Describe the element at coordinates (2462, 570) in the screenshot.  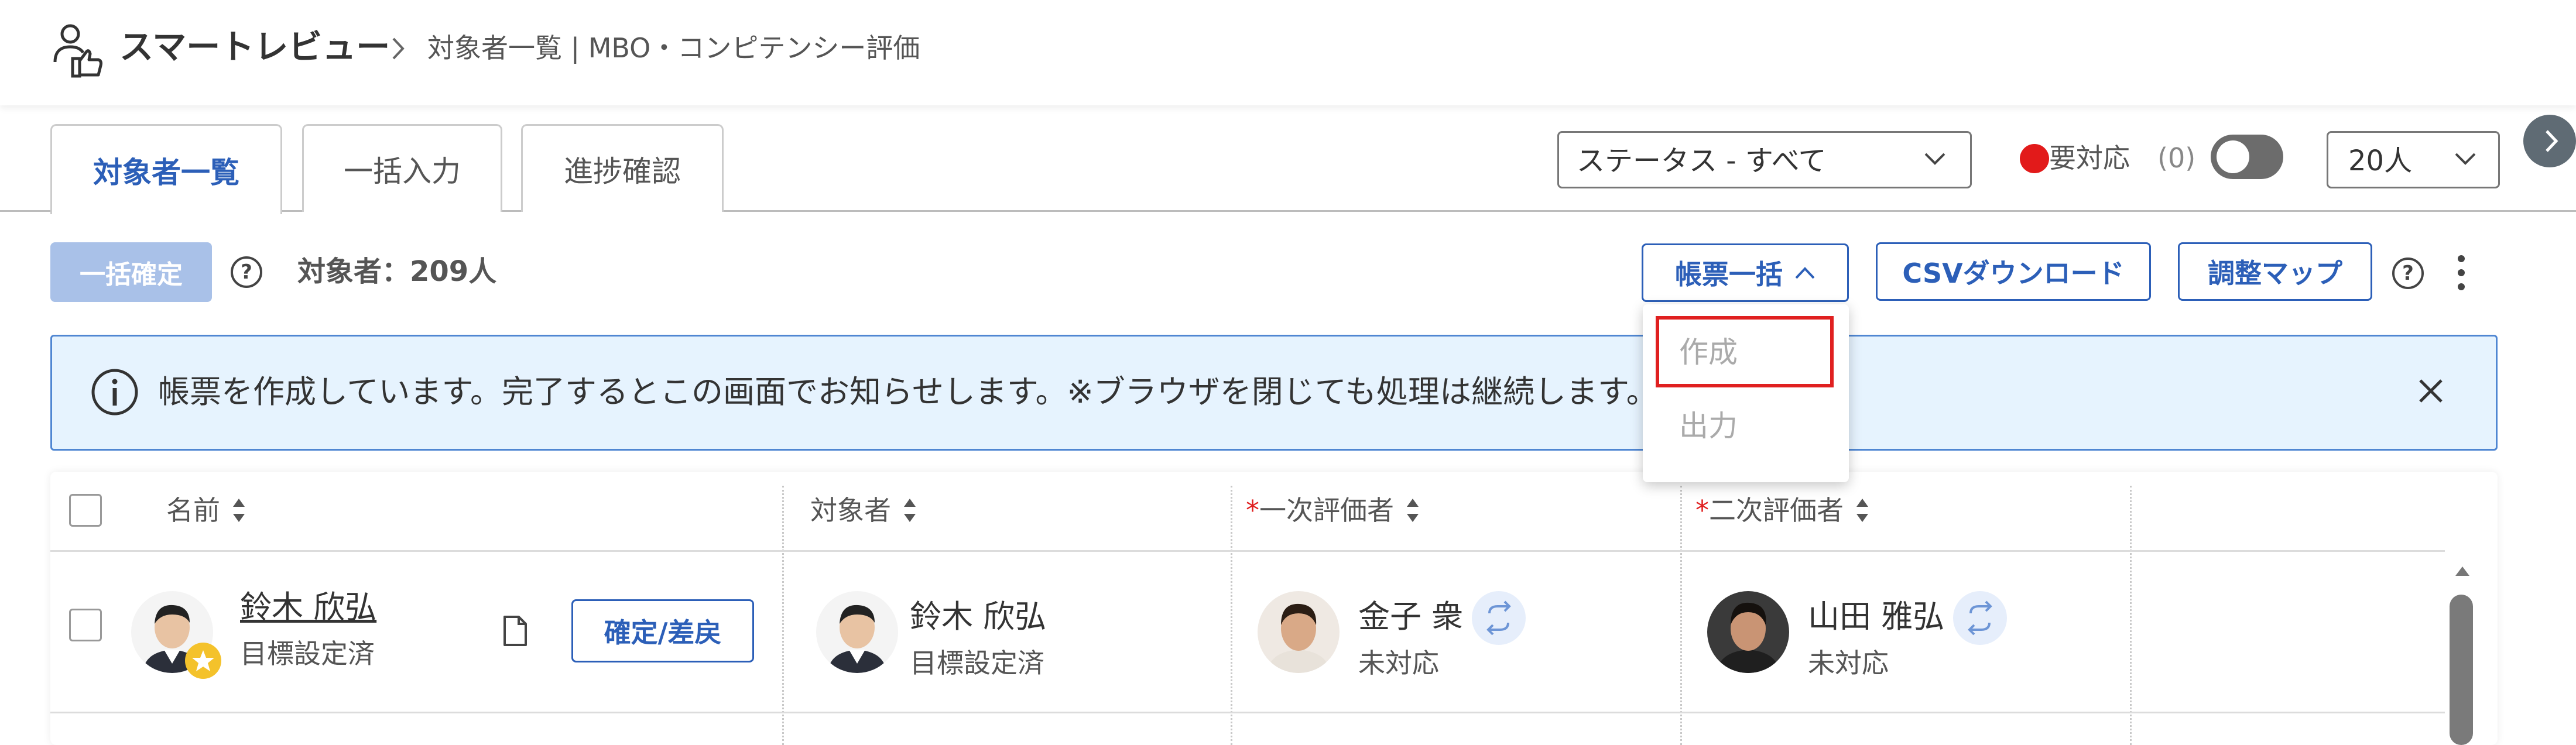
I see `scroll-up-arrow-icon` at that location.